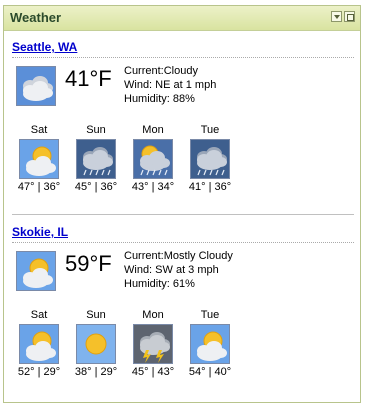  What do you see at coordinates (159, 284) in the screenshot?
I see `humidity-text: Humidity: 61%` at bounding box center [159, 284].